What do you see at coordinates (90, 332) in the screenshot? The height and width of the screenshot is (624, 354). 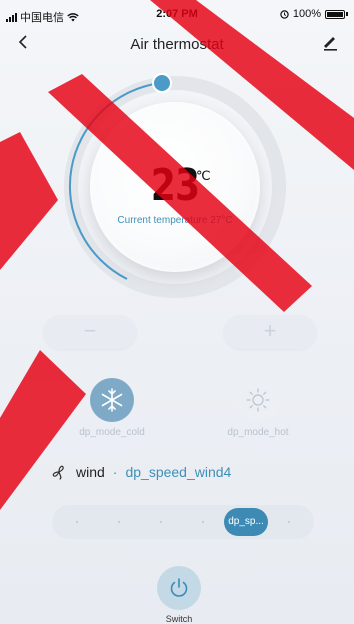 I see `decrease-temperature-button: −` at bounding box center [90, 332].